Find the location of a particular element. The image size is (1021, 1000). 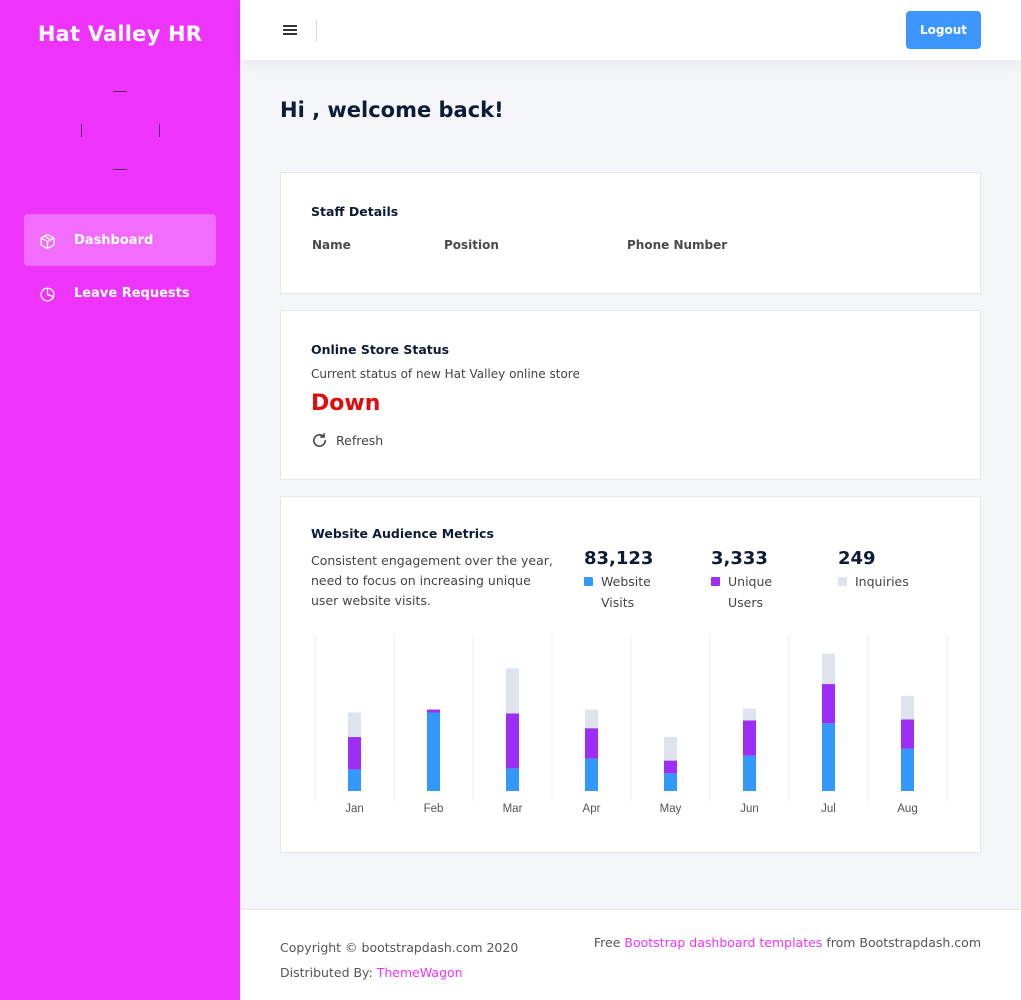

logout-button: Logout is located at coordinates (943, 30).